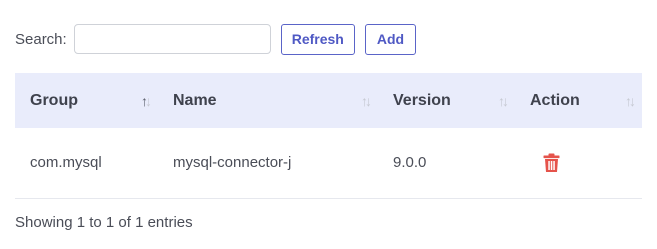 The width and height of the screenshot is (657, 249). I want to click on toolbar: Search: Refresh Add, so click(216, 39).